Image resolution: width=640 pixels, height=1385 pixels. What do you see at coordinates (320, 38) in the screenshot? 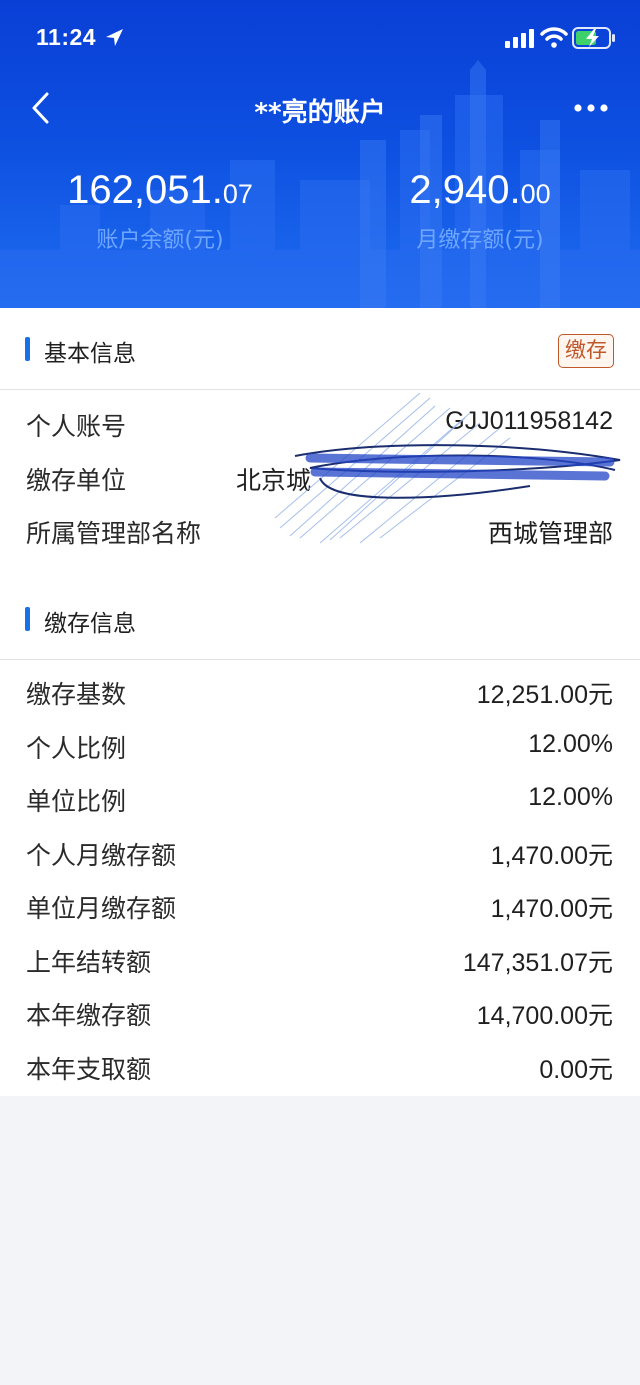
I see `status-bar: 11:24` at bounding box center [320, 38].